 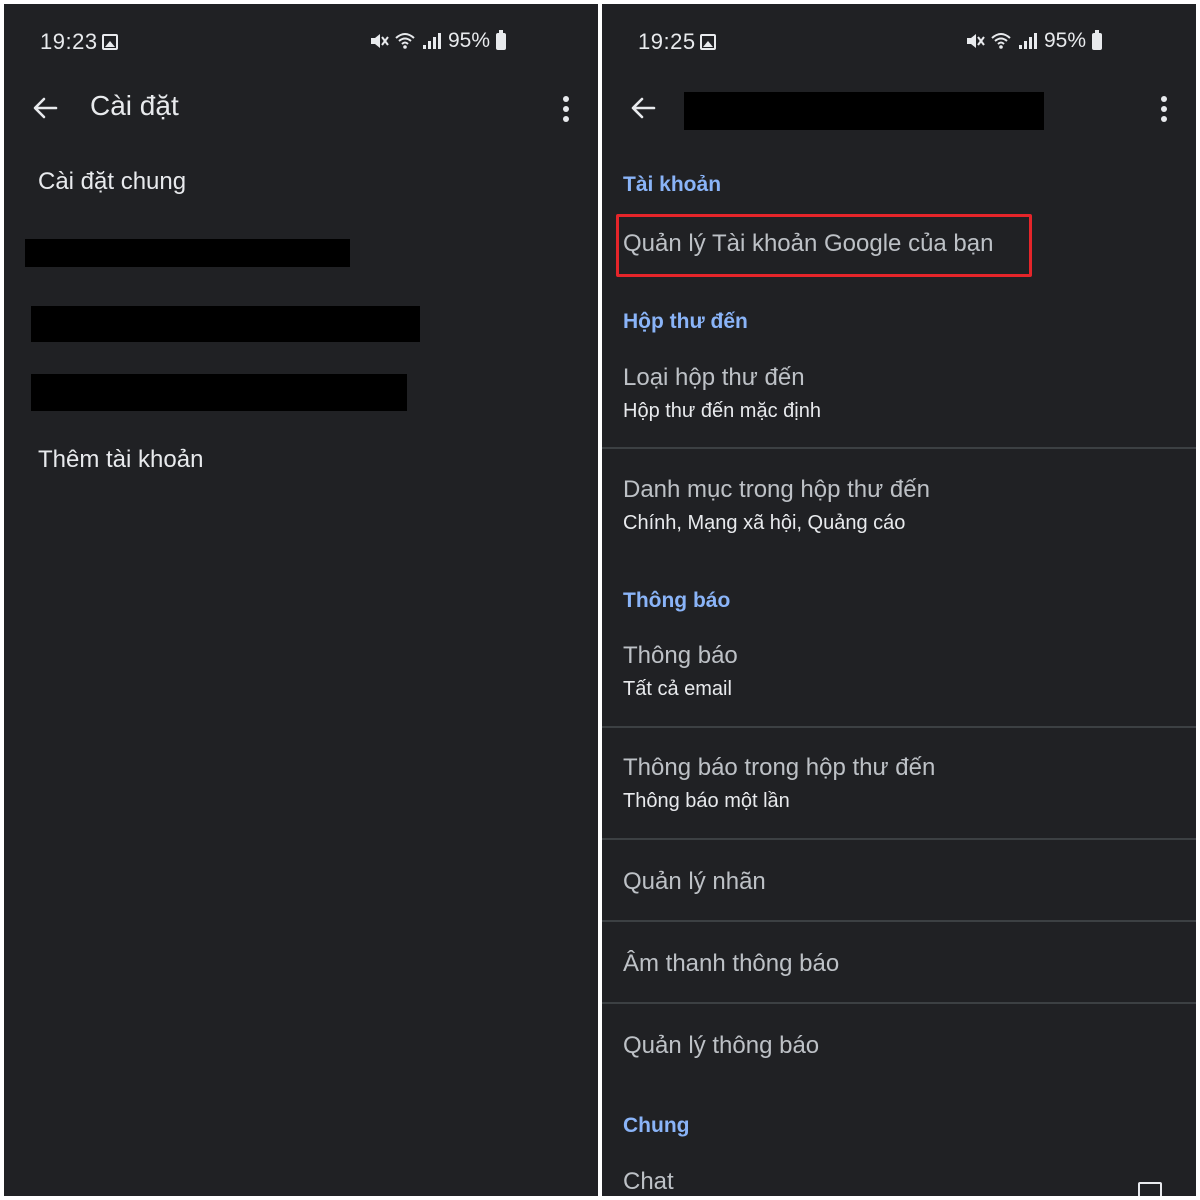 I want to click on pref-summary: Thông báo một lần, so click(x=706, y=801).